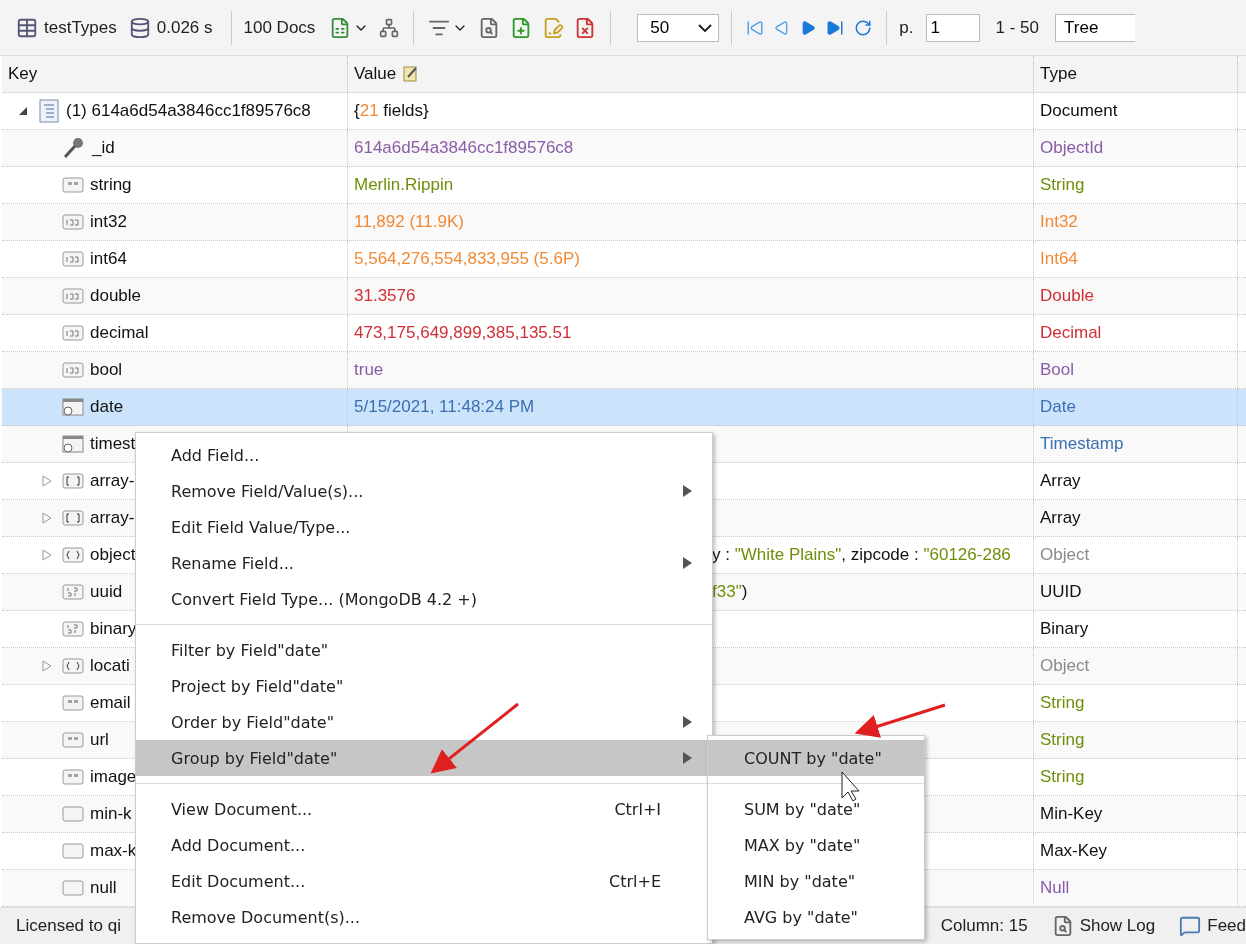 The height and width of the screenshot is (944, 1246). What do you see at coordinates (110, 666) in the screenshot?
I see `field-key: locati` at bounding box center [110, 666].